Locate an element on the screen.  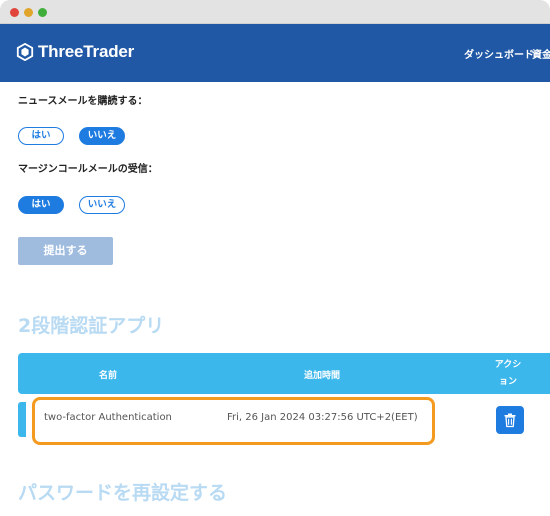
nav-funds-link: 資金 is located at coordinates (541, 53).